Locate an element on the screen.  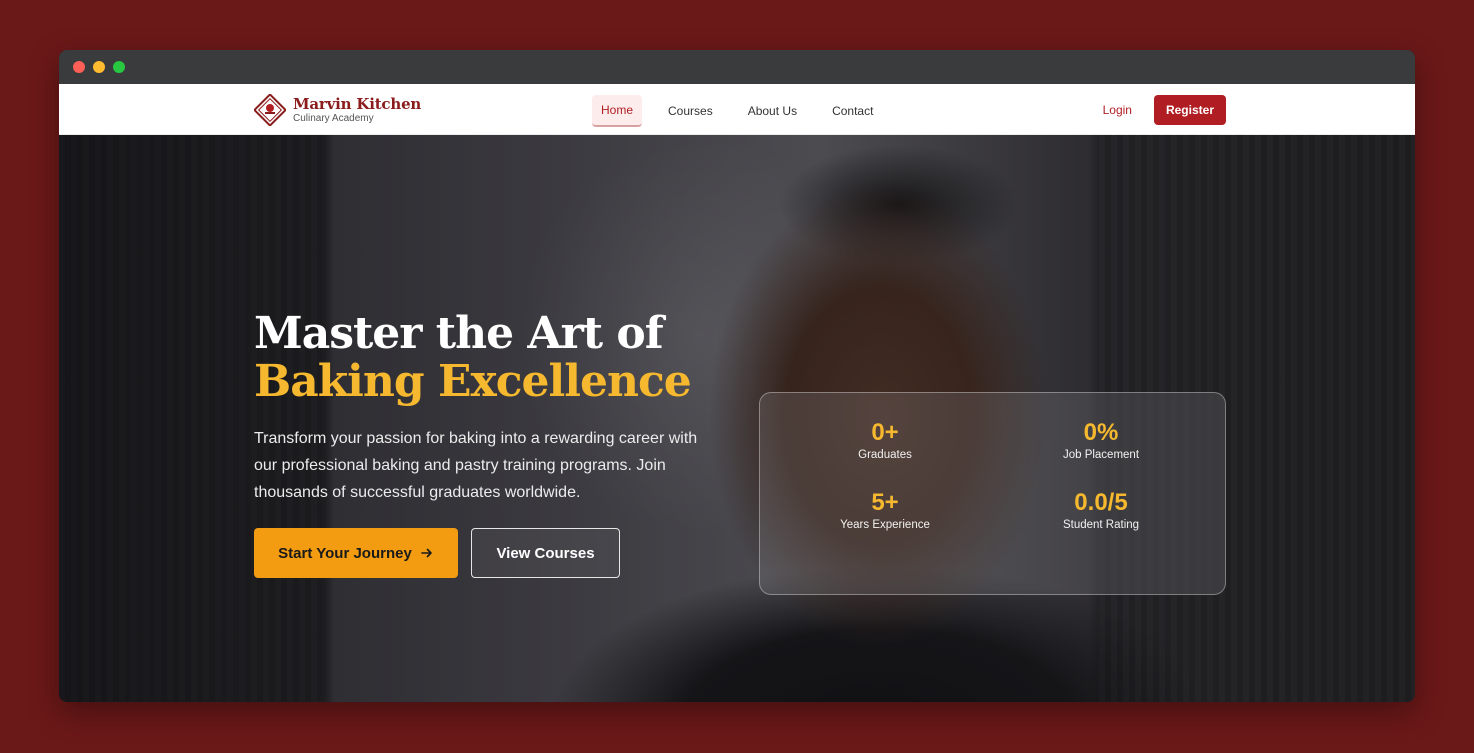
stat-value: 0+ is located at coordinates (885, 432).